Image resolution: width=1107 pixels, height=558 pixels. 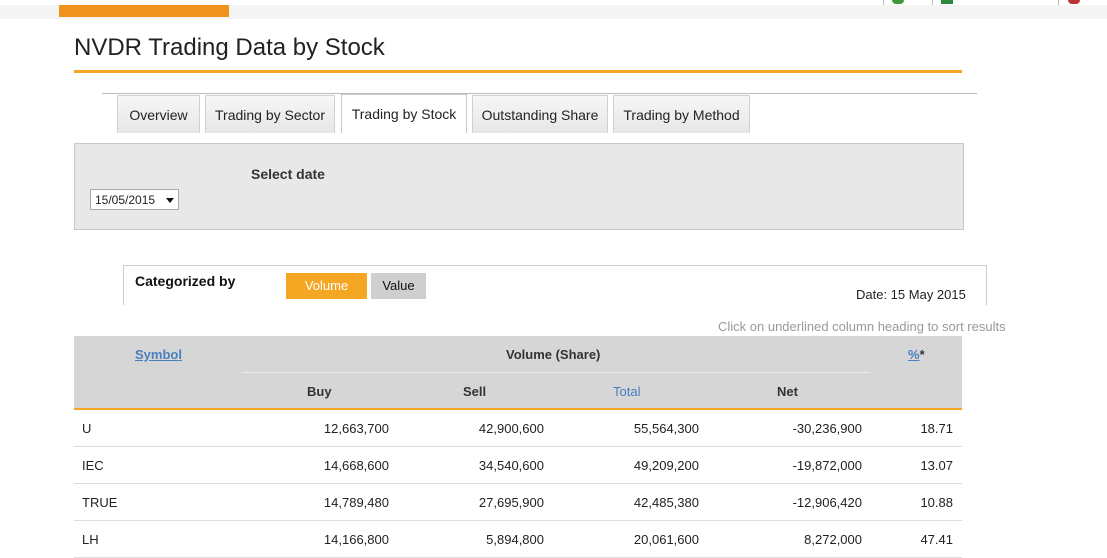 What do you see at coordinates (356, 428) in the screenshot?
I see `buy-cell: 12,663,700` at bounding box center [356, 428].